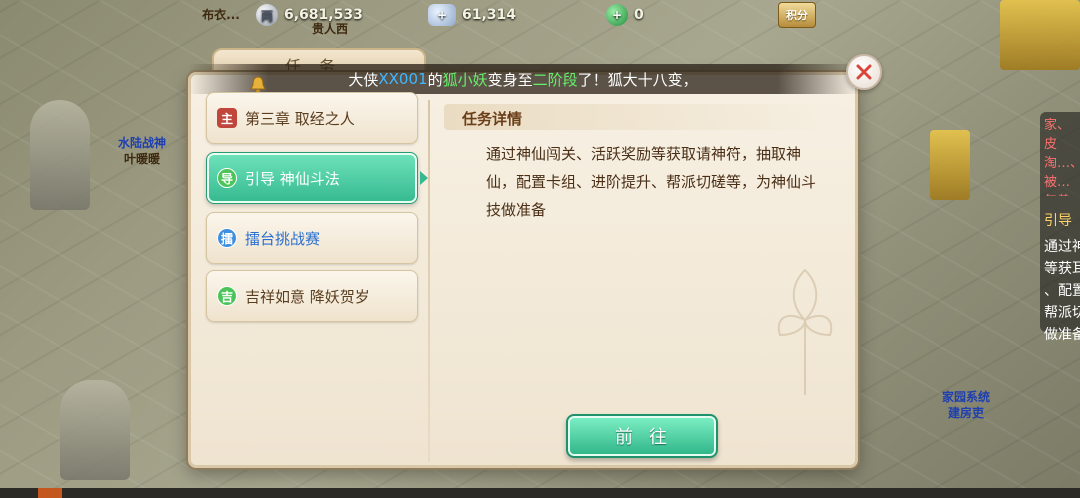 This screenshot has width=1080, height=498. What do you see at coordinates (1058, 221) in the screenshot?
I see `side-task-line: 引导` at bounding box center [1058, 221].